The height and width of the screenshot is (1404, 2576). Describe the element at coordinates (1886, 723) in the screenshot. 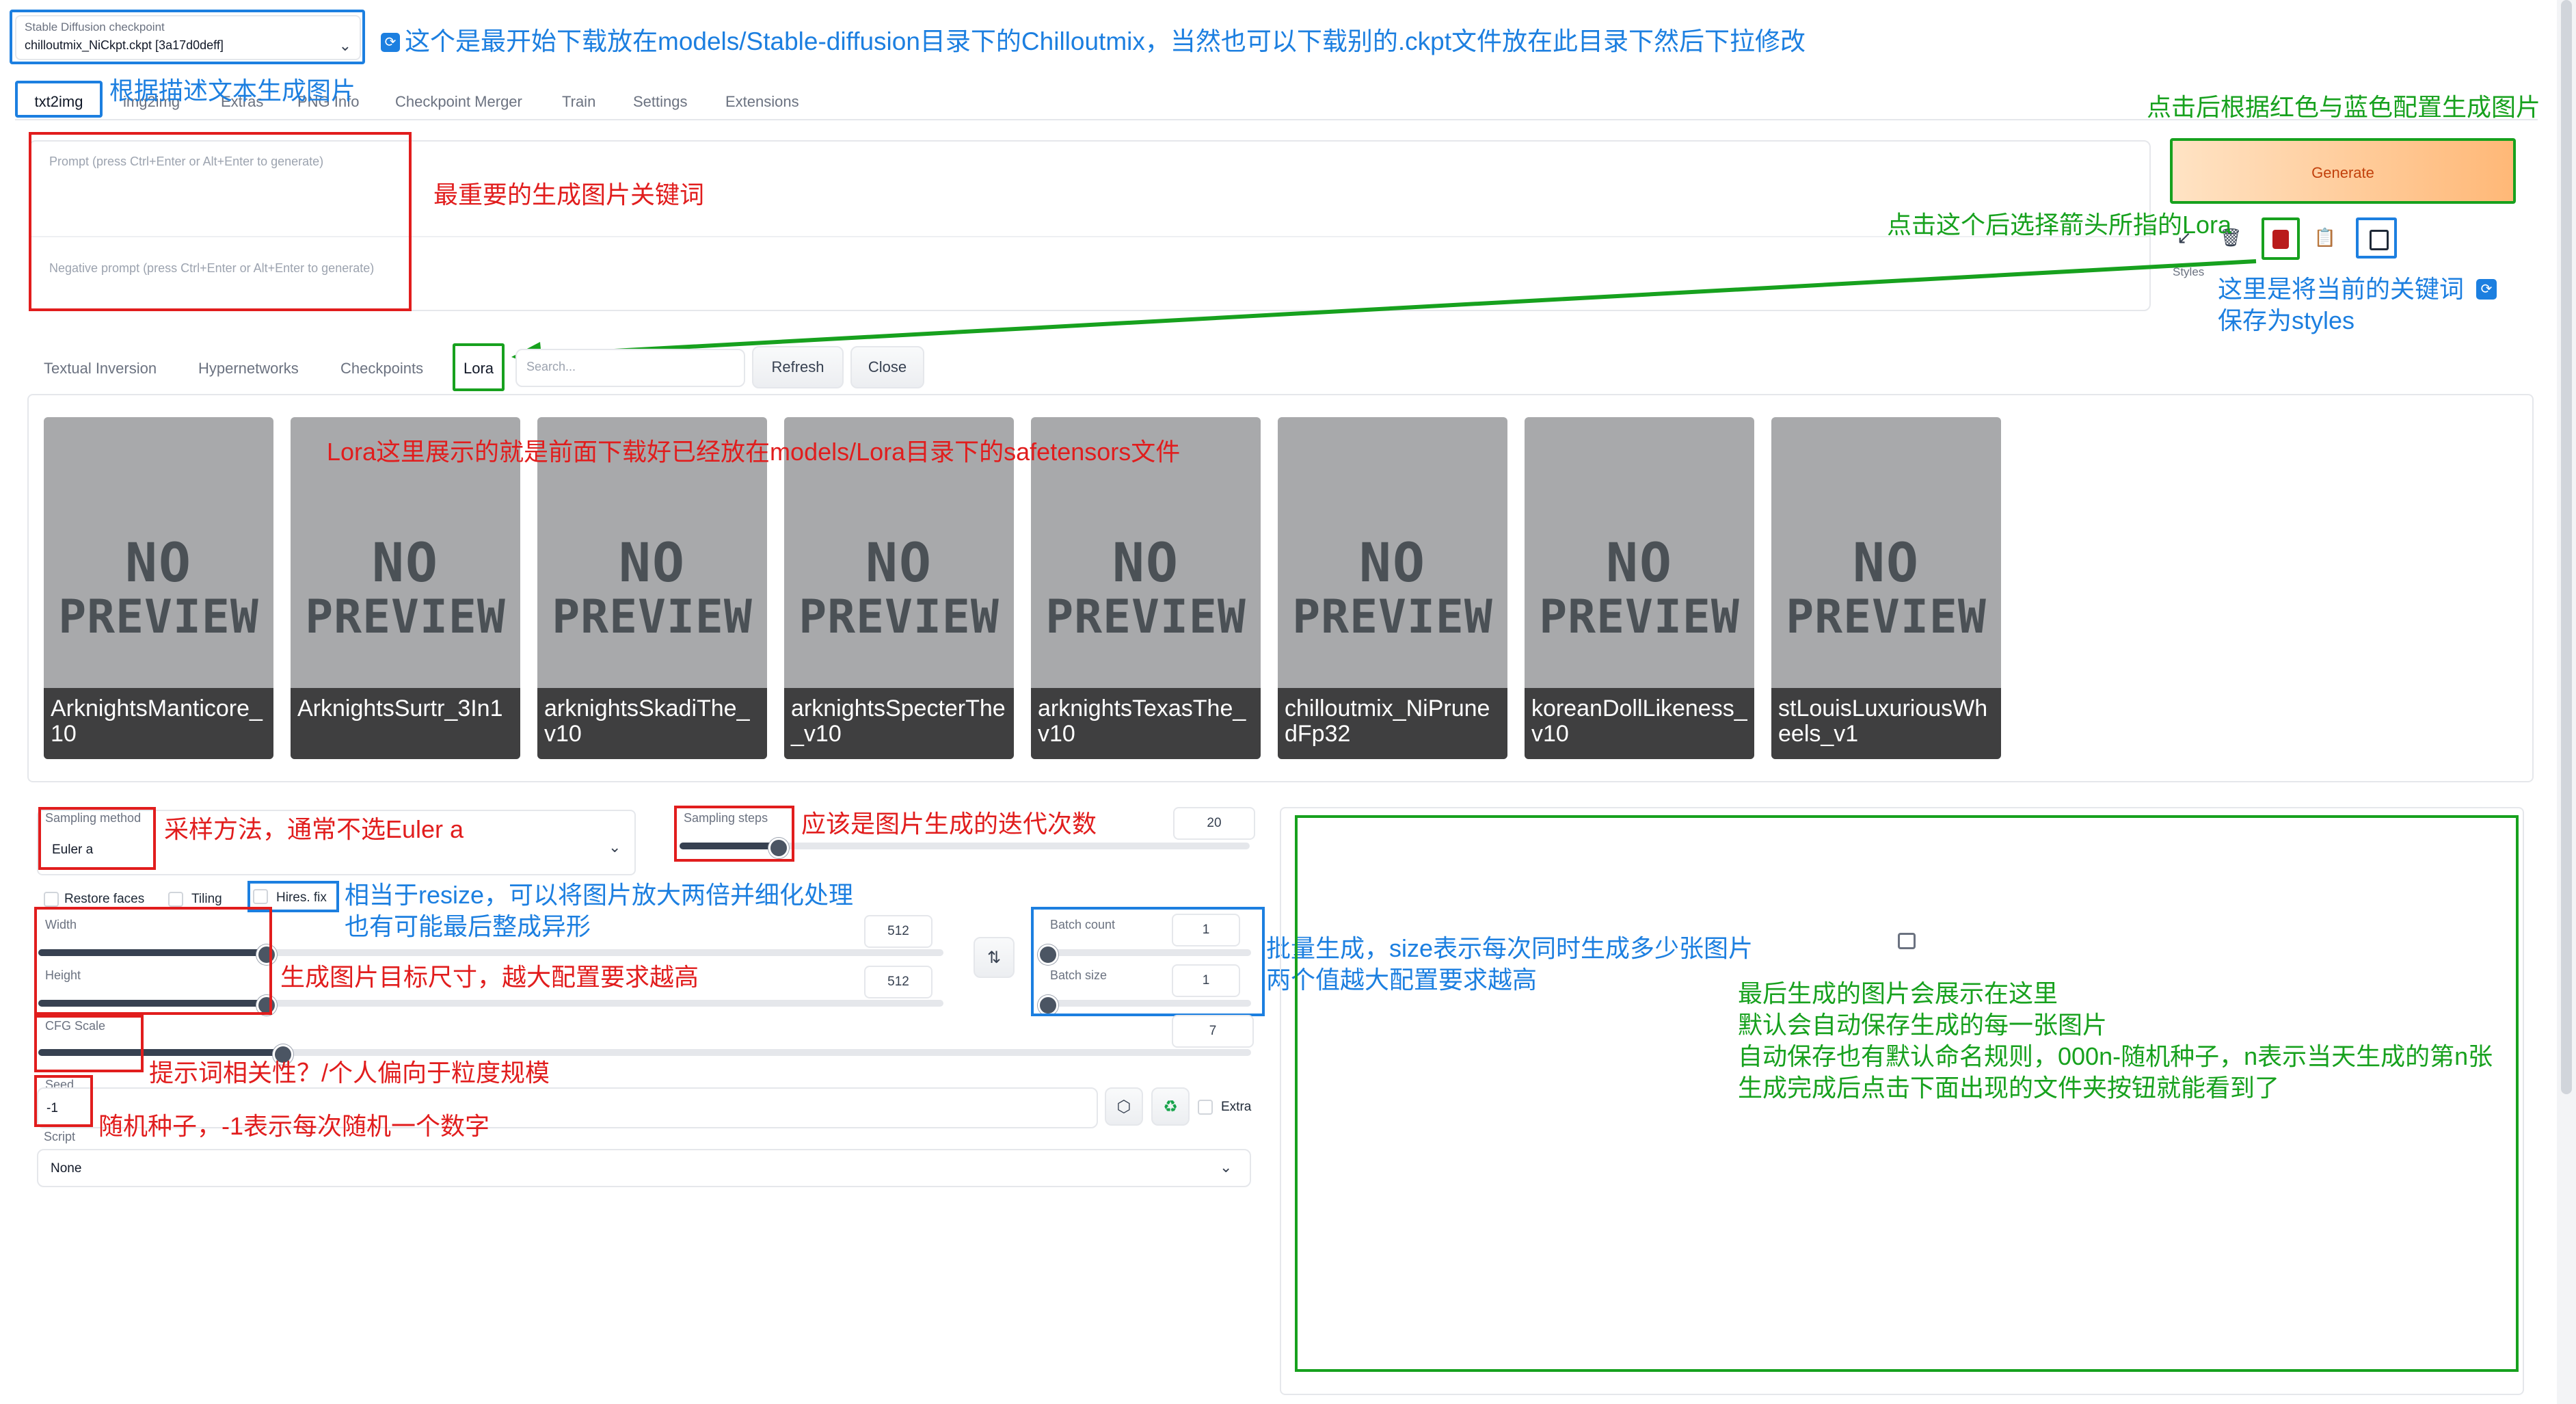

I see `lora-card-title: stLouisLuxuriousWheels_v1` at that location.